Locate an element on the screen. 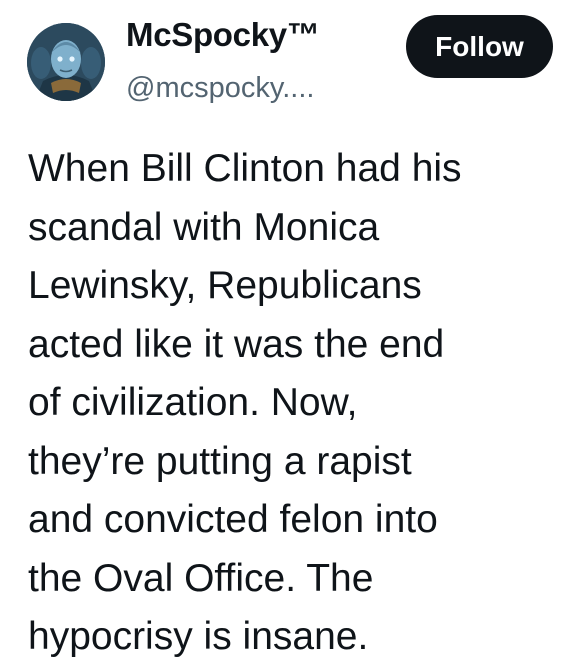  tweet-text-line: scandal with Monica is located at coordinates (204, 227).